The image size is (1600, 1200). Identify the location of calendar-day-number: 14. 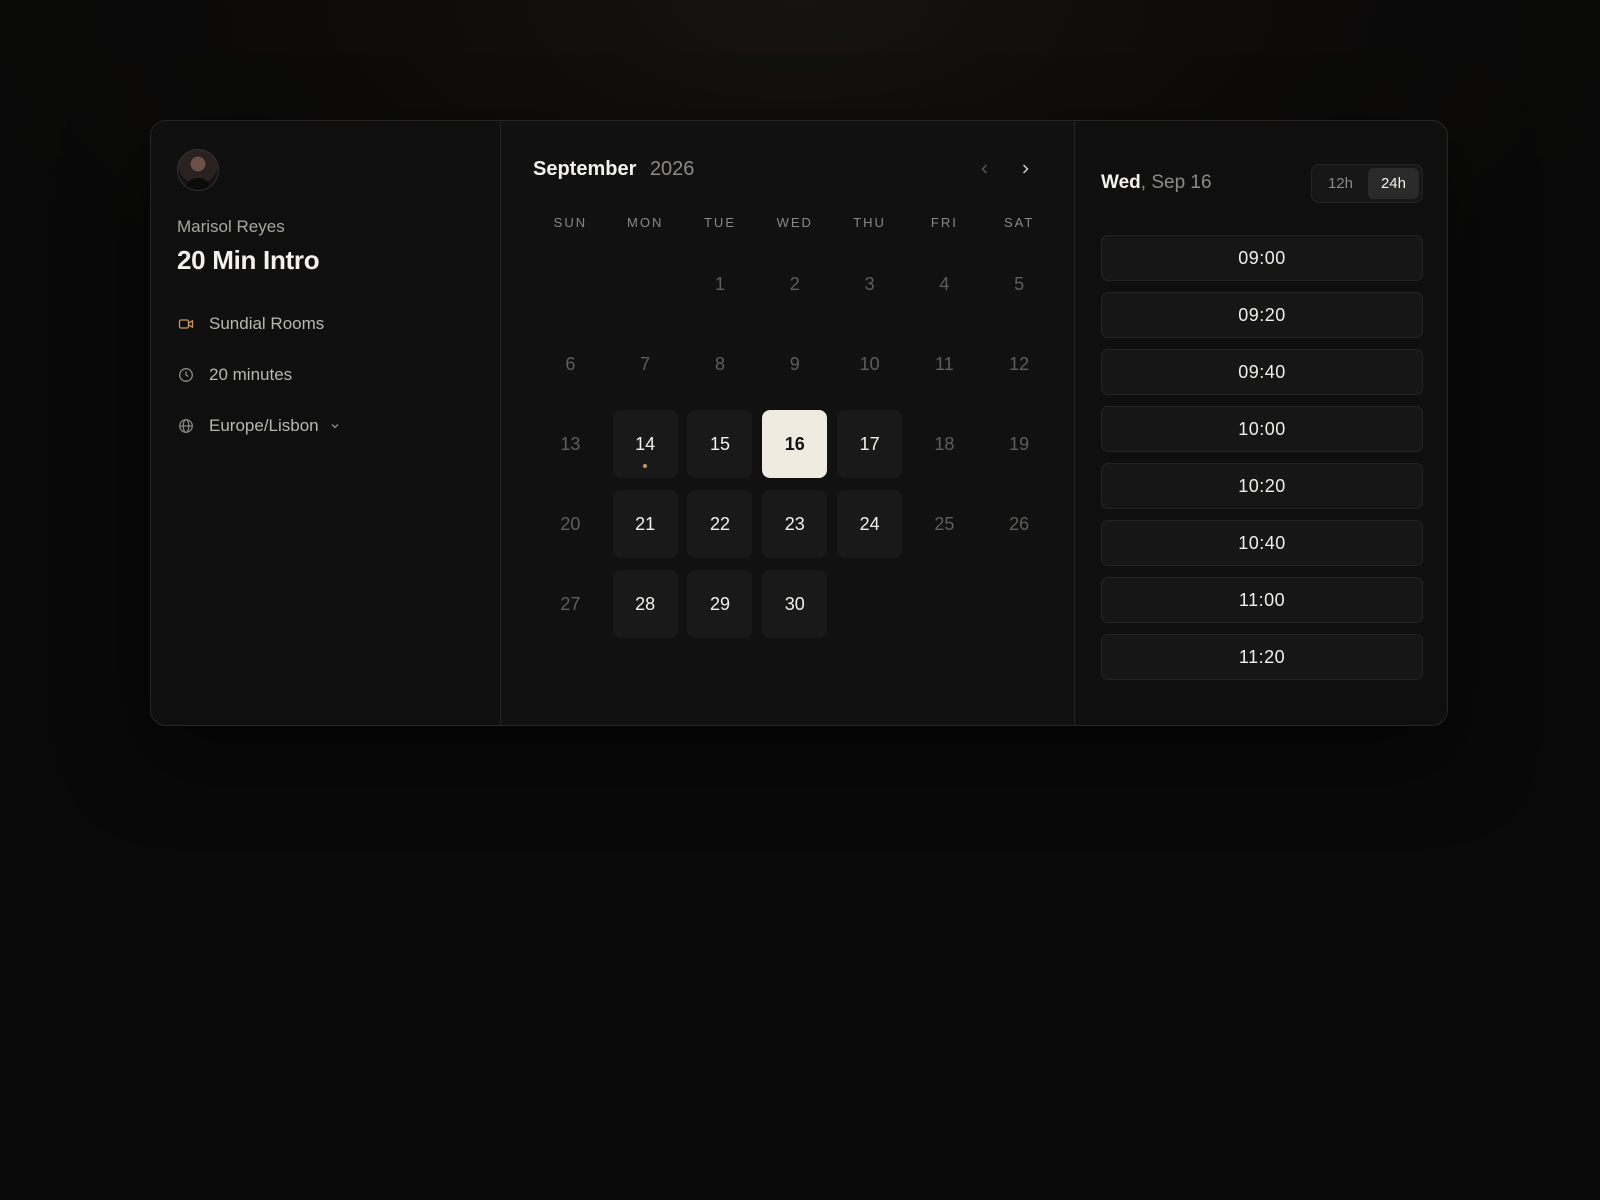
(645, 444).